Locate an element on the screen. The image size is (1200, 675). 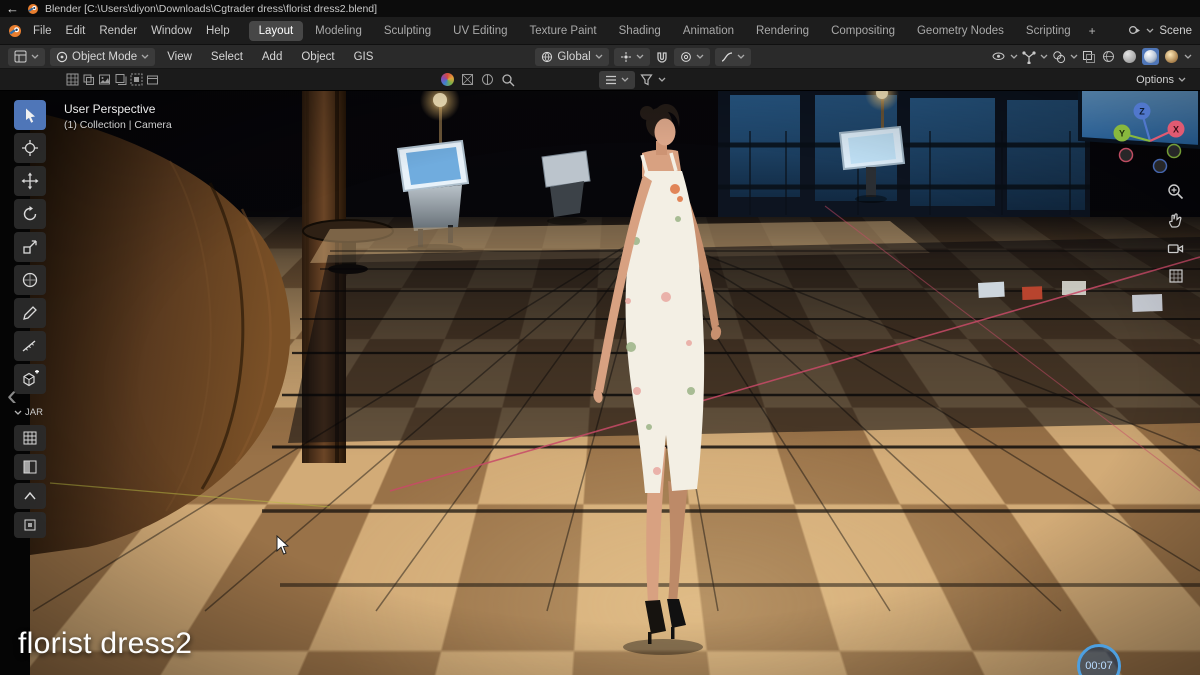
tool-select-box is located at coordinates (30, 115).